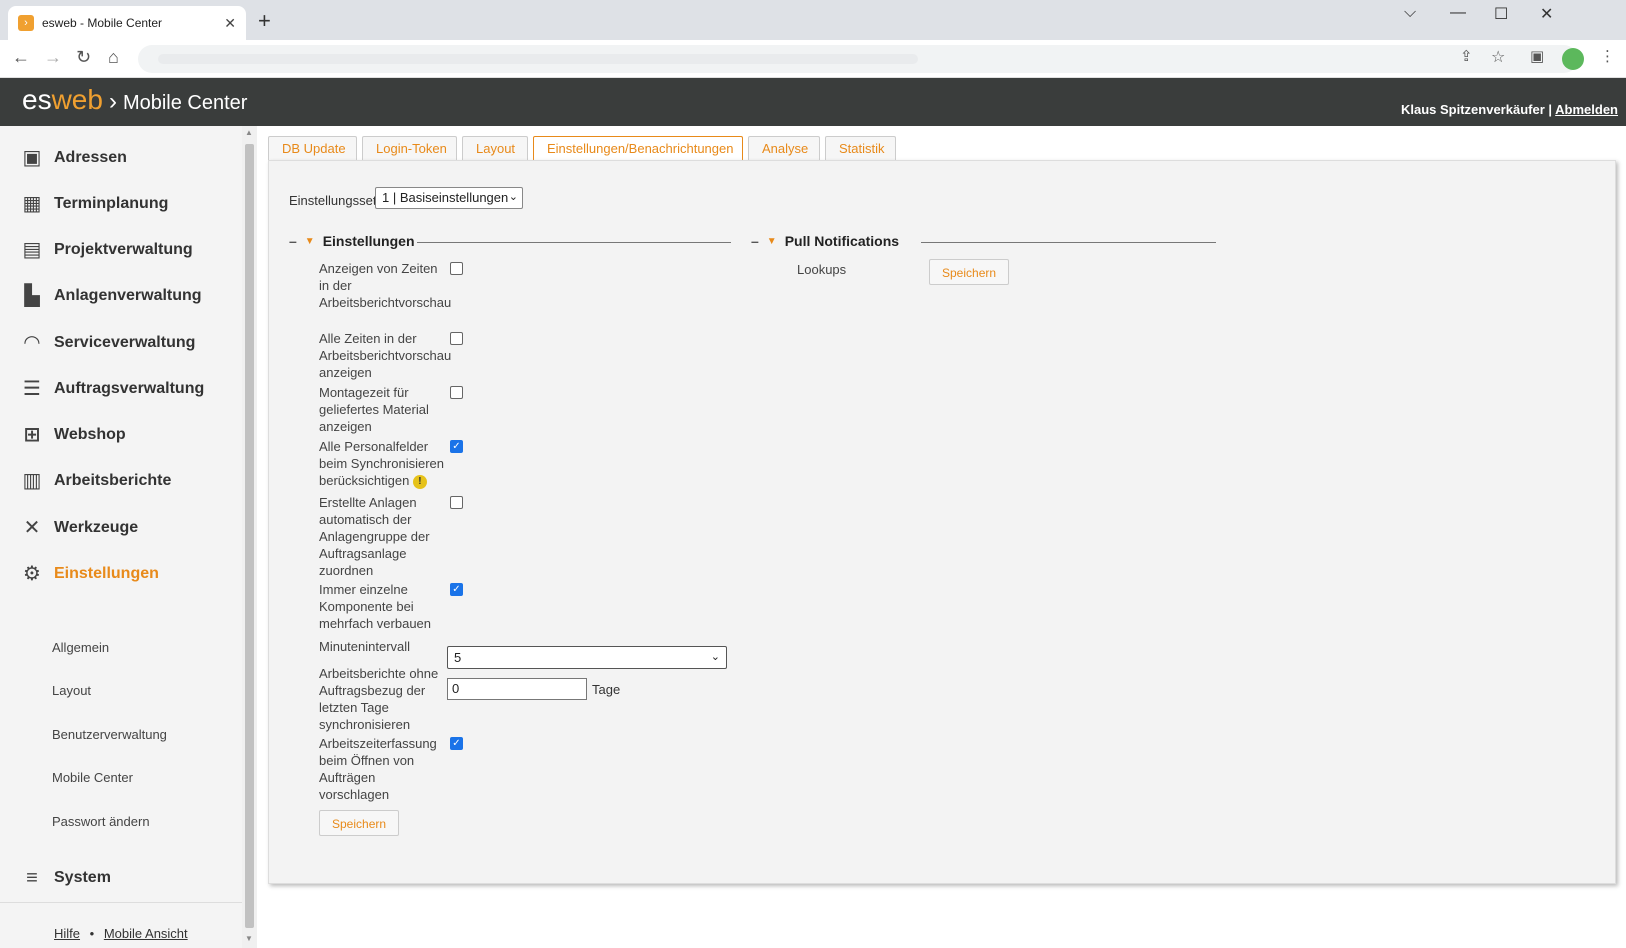  Describe the element at coordinates (71, 690) in the screenshot. I see `subnav-layout: Layout` at that location.